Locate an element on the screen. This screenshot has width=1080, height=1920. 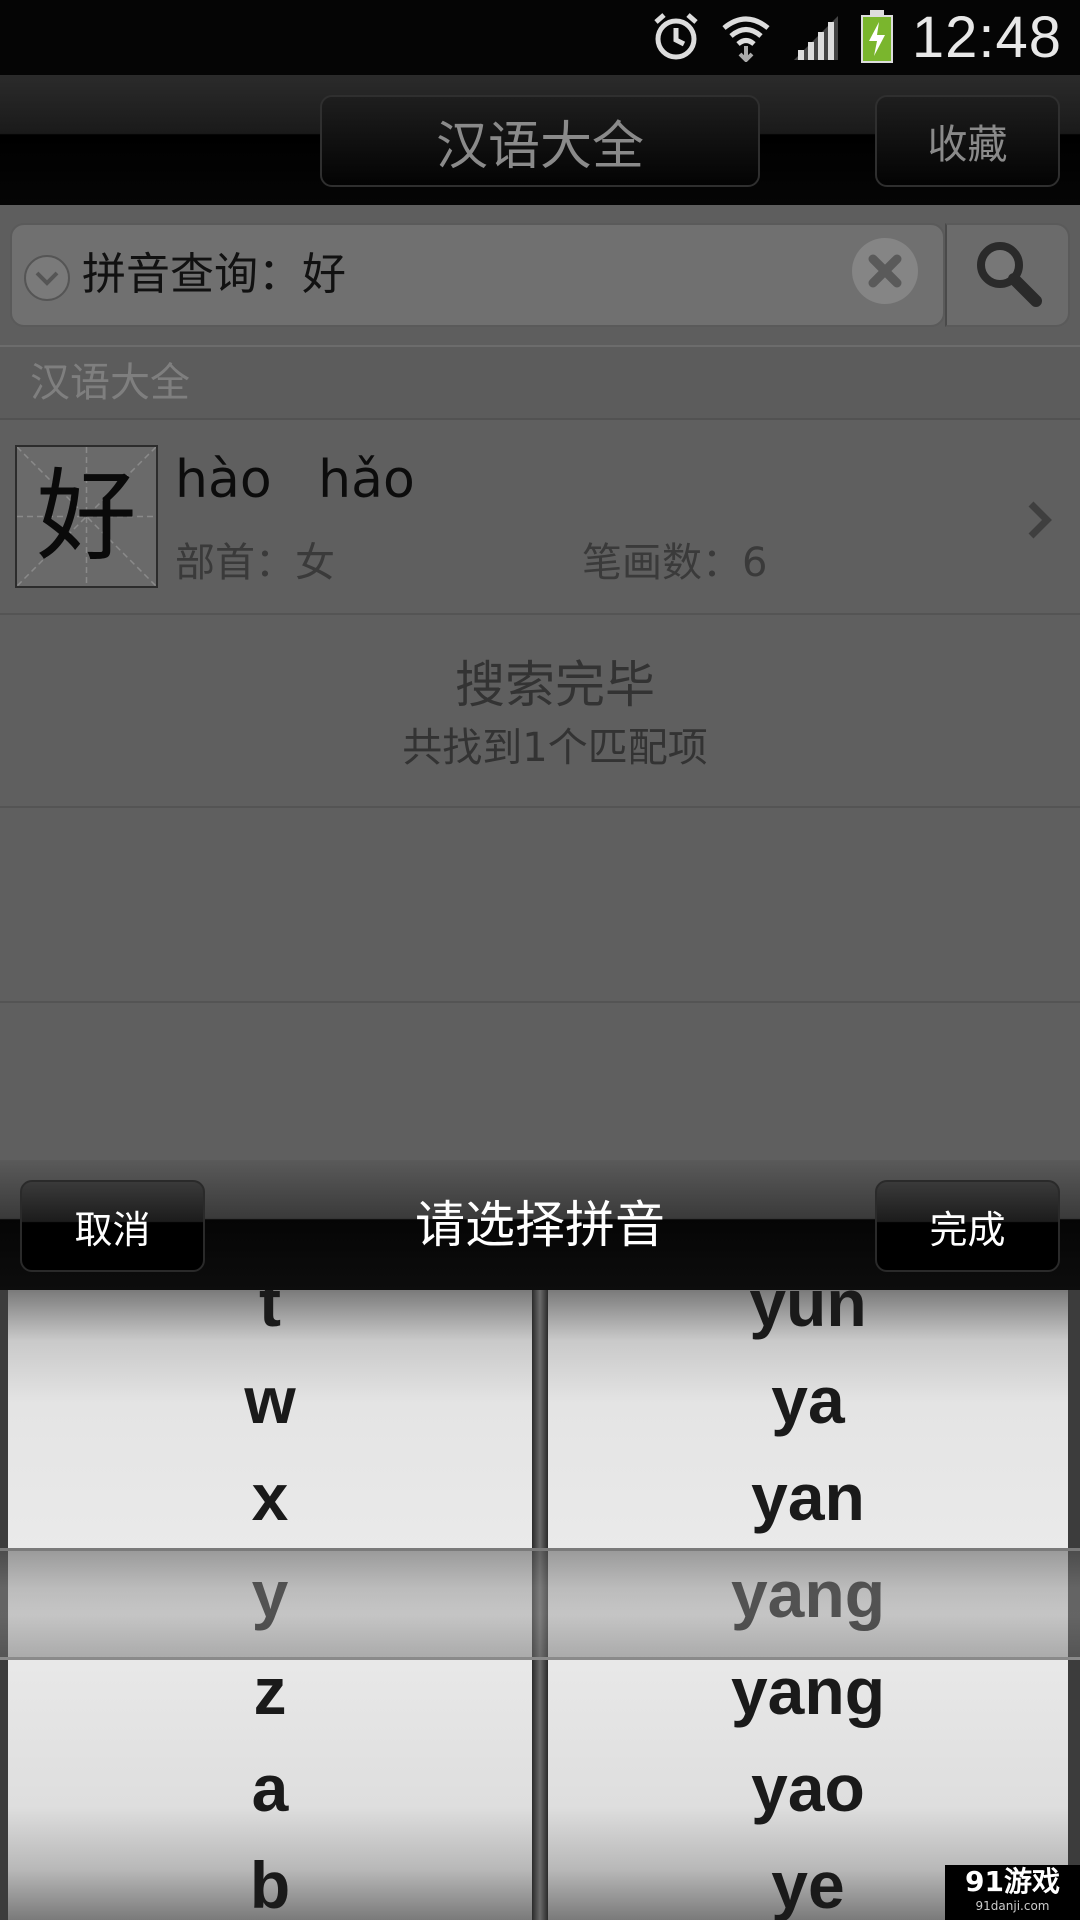
wheel-item: yun is located at coordinates (808, 1321).